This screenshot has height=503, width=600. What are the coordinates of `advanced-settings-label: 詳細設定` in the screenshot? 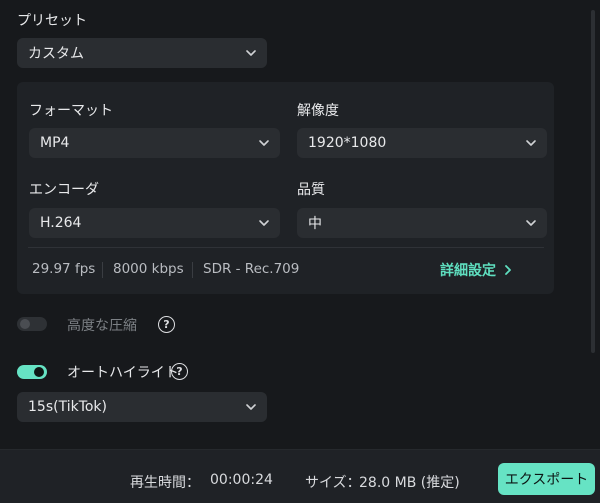 It's located at (468, 271).